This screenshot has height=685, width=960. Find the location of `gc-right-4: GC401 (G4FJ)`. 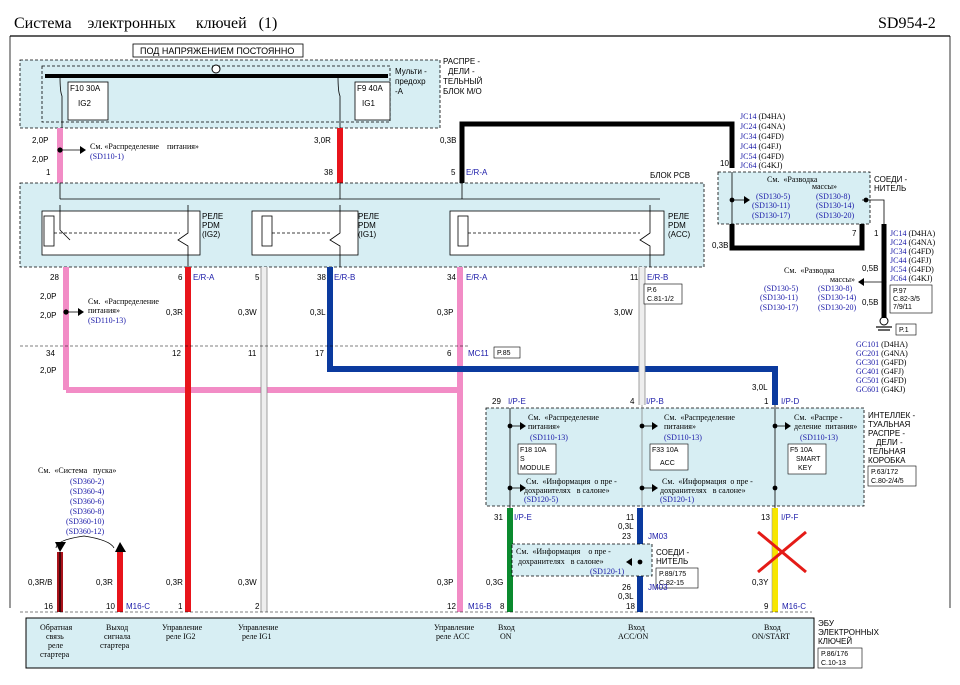

gc-right-4: GC401 (G4FJ) is located at coordinates (880, 371).